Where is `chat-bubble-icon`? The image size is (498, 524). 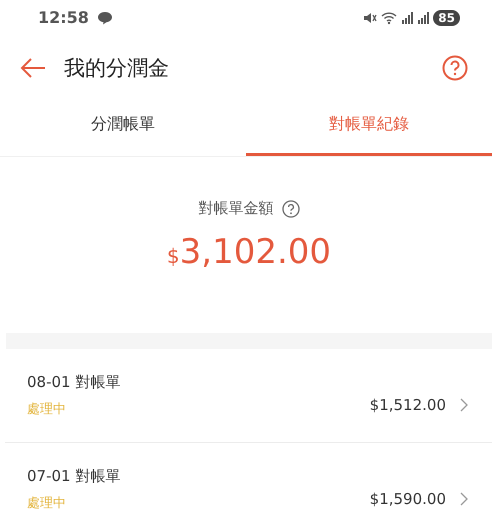
chat-bubble-icon is located at coordinates (104, 17).